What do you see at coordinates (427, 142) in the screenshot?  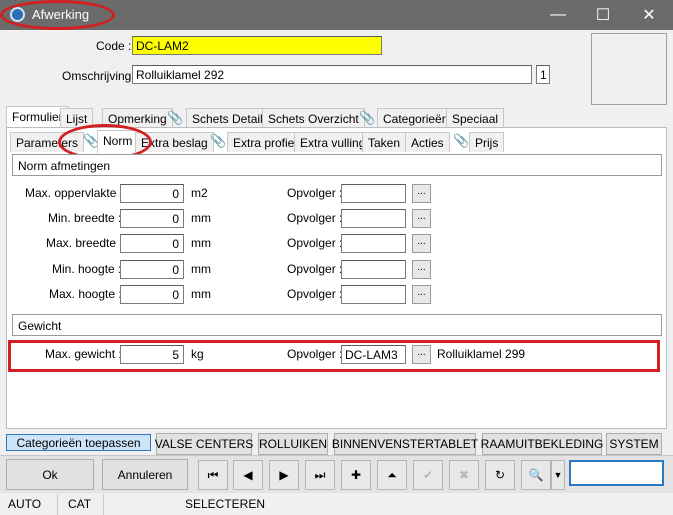 I see `subtab-acties: Acties` at bounding box center [427, 142].